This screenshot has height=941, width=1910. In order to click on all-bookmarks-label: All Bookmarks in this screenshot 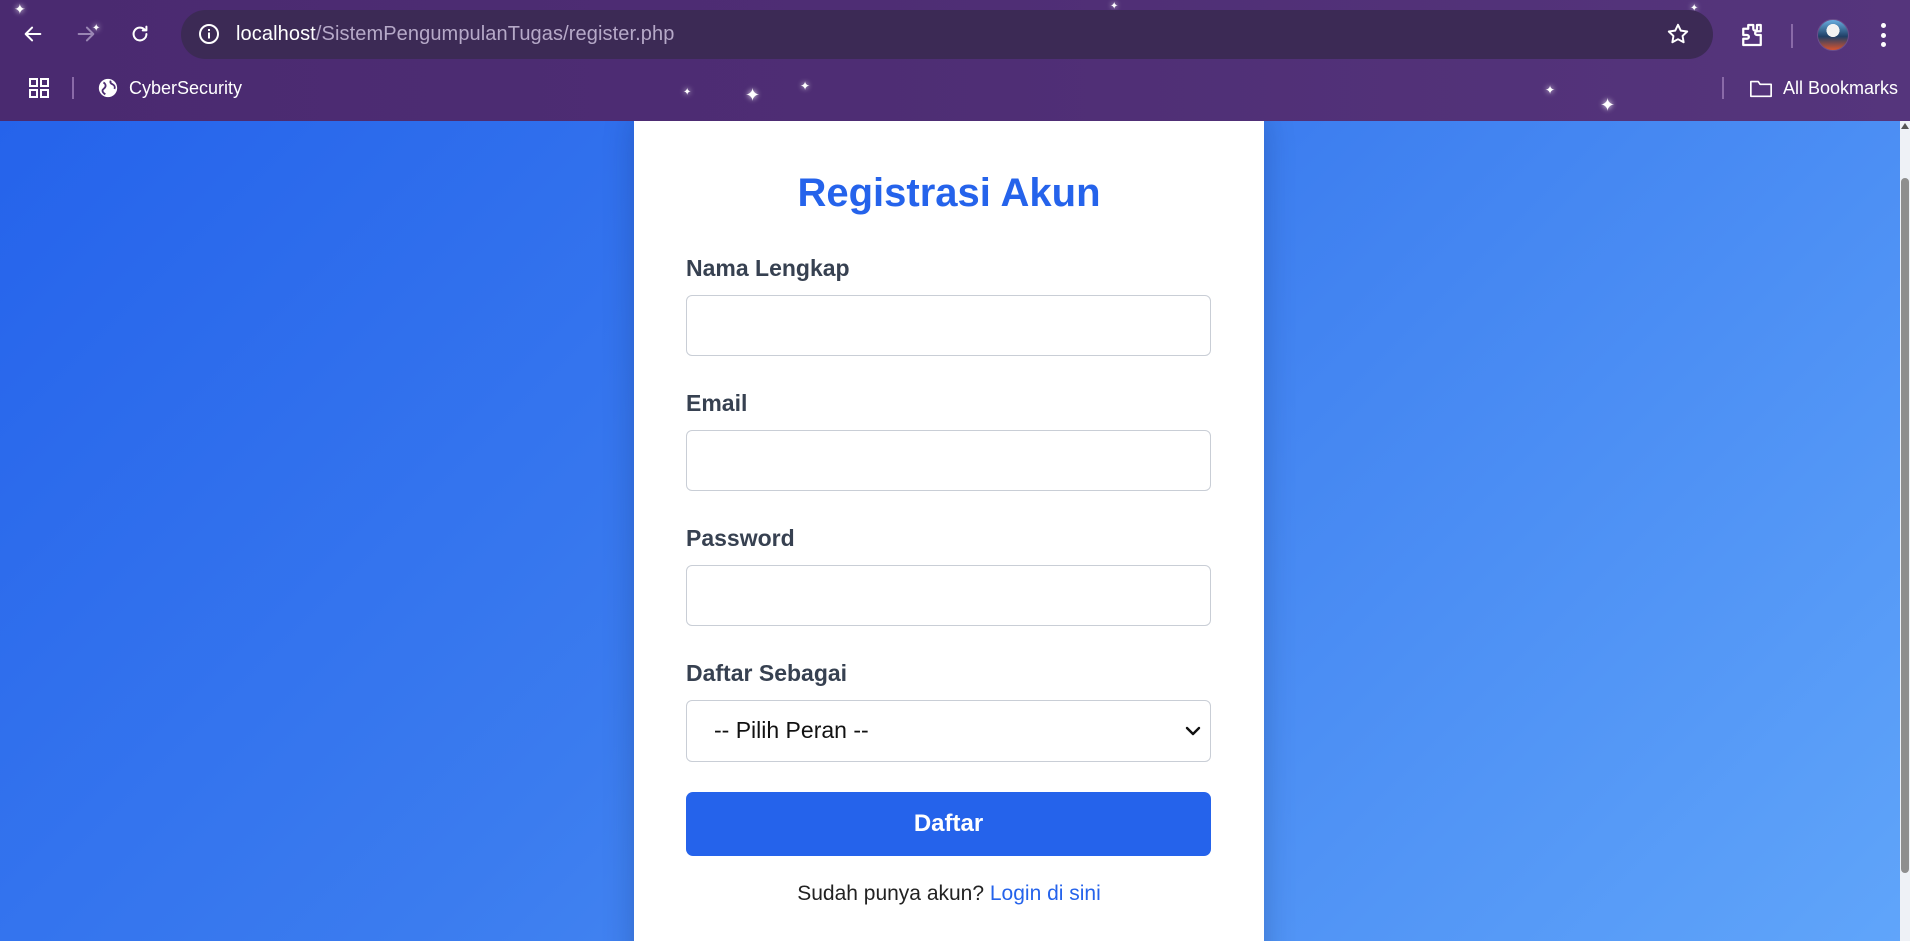, I will do `click(1841, 87)`.